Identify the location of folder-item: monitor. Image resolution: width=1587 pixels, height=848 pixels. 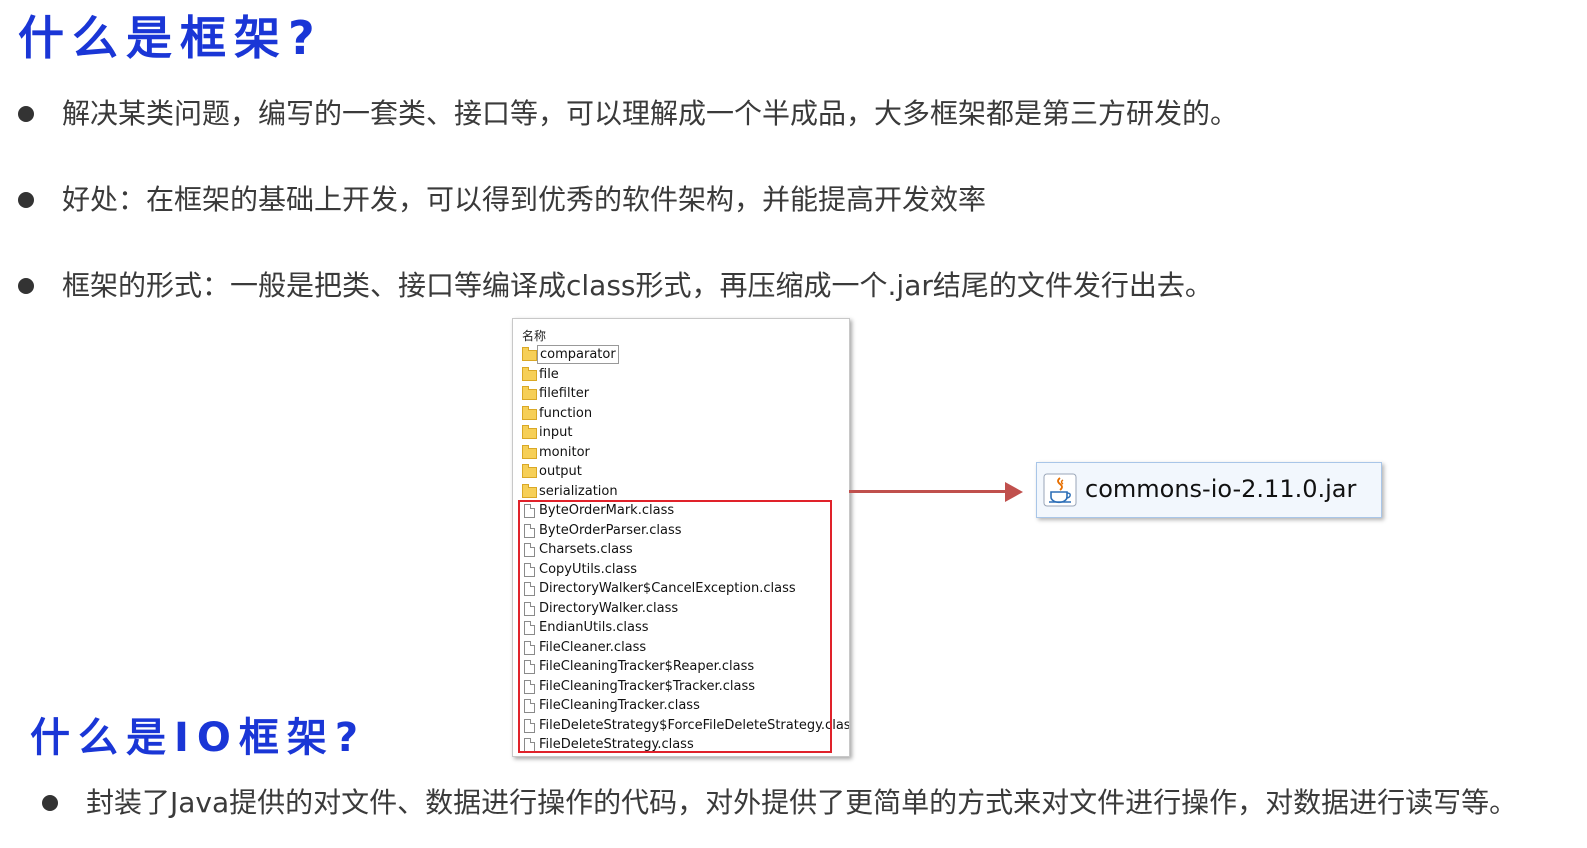
(685, 453).